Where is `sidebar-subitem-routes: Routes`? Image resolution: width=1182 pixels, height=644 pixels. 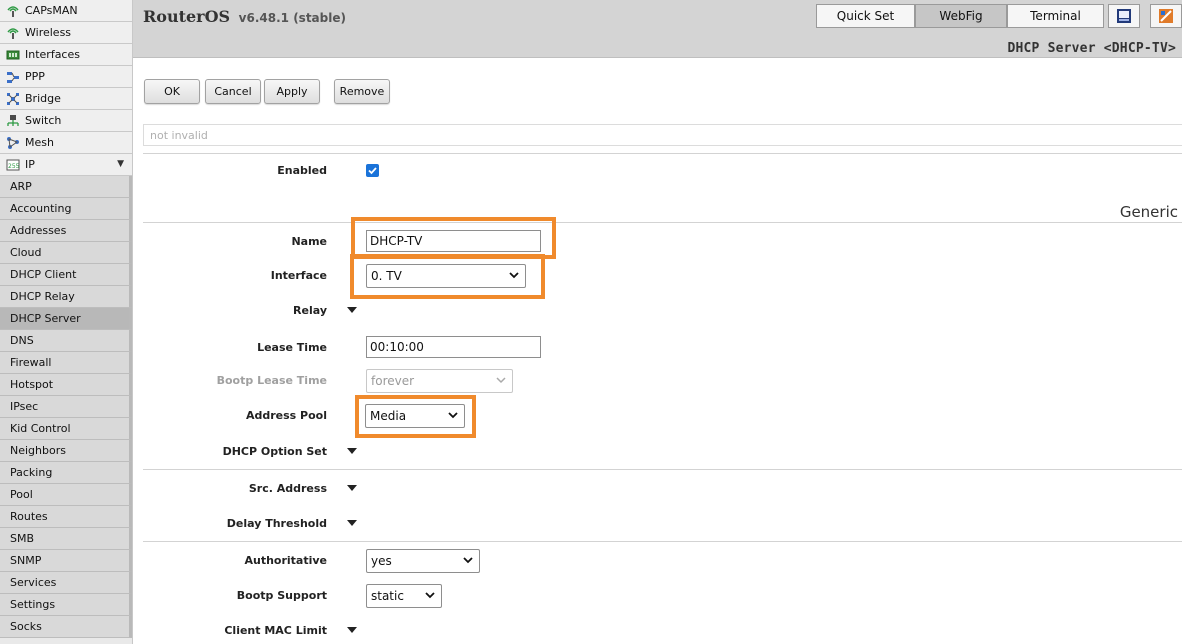
sidebar-subitem-routes: Routes is located at coordinates (66, 517).